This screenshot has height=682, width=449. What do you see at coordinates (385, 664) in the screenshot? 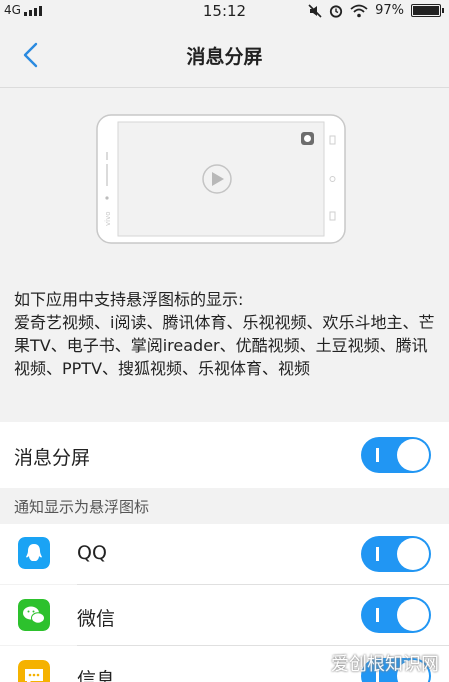
I see `watermark: 爱创根知识网` at bounding box center [385, 664].